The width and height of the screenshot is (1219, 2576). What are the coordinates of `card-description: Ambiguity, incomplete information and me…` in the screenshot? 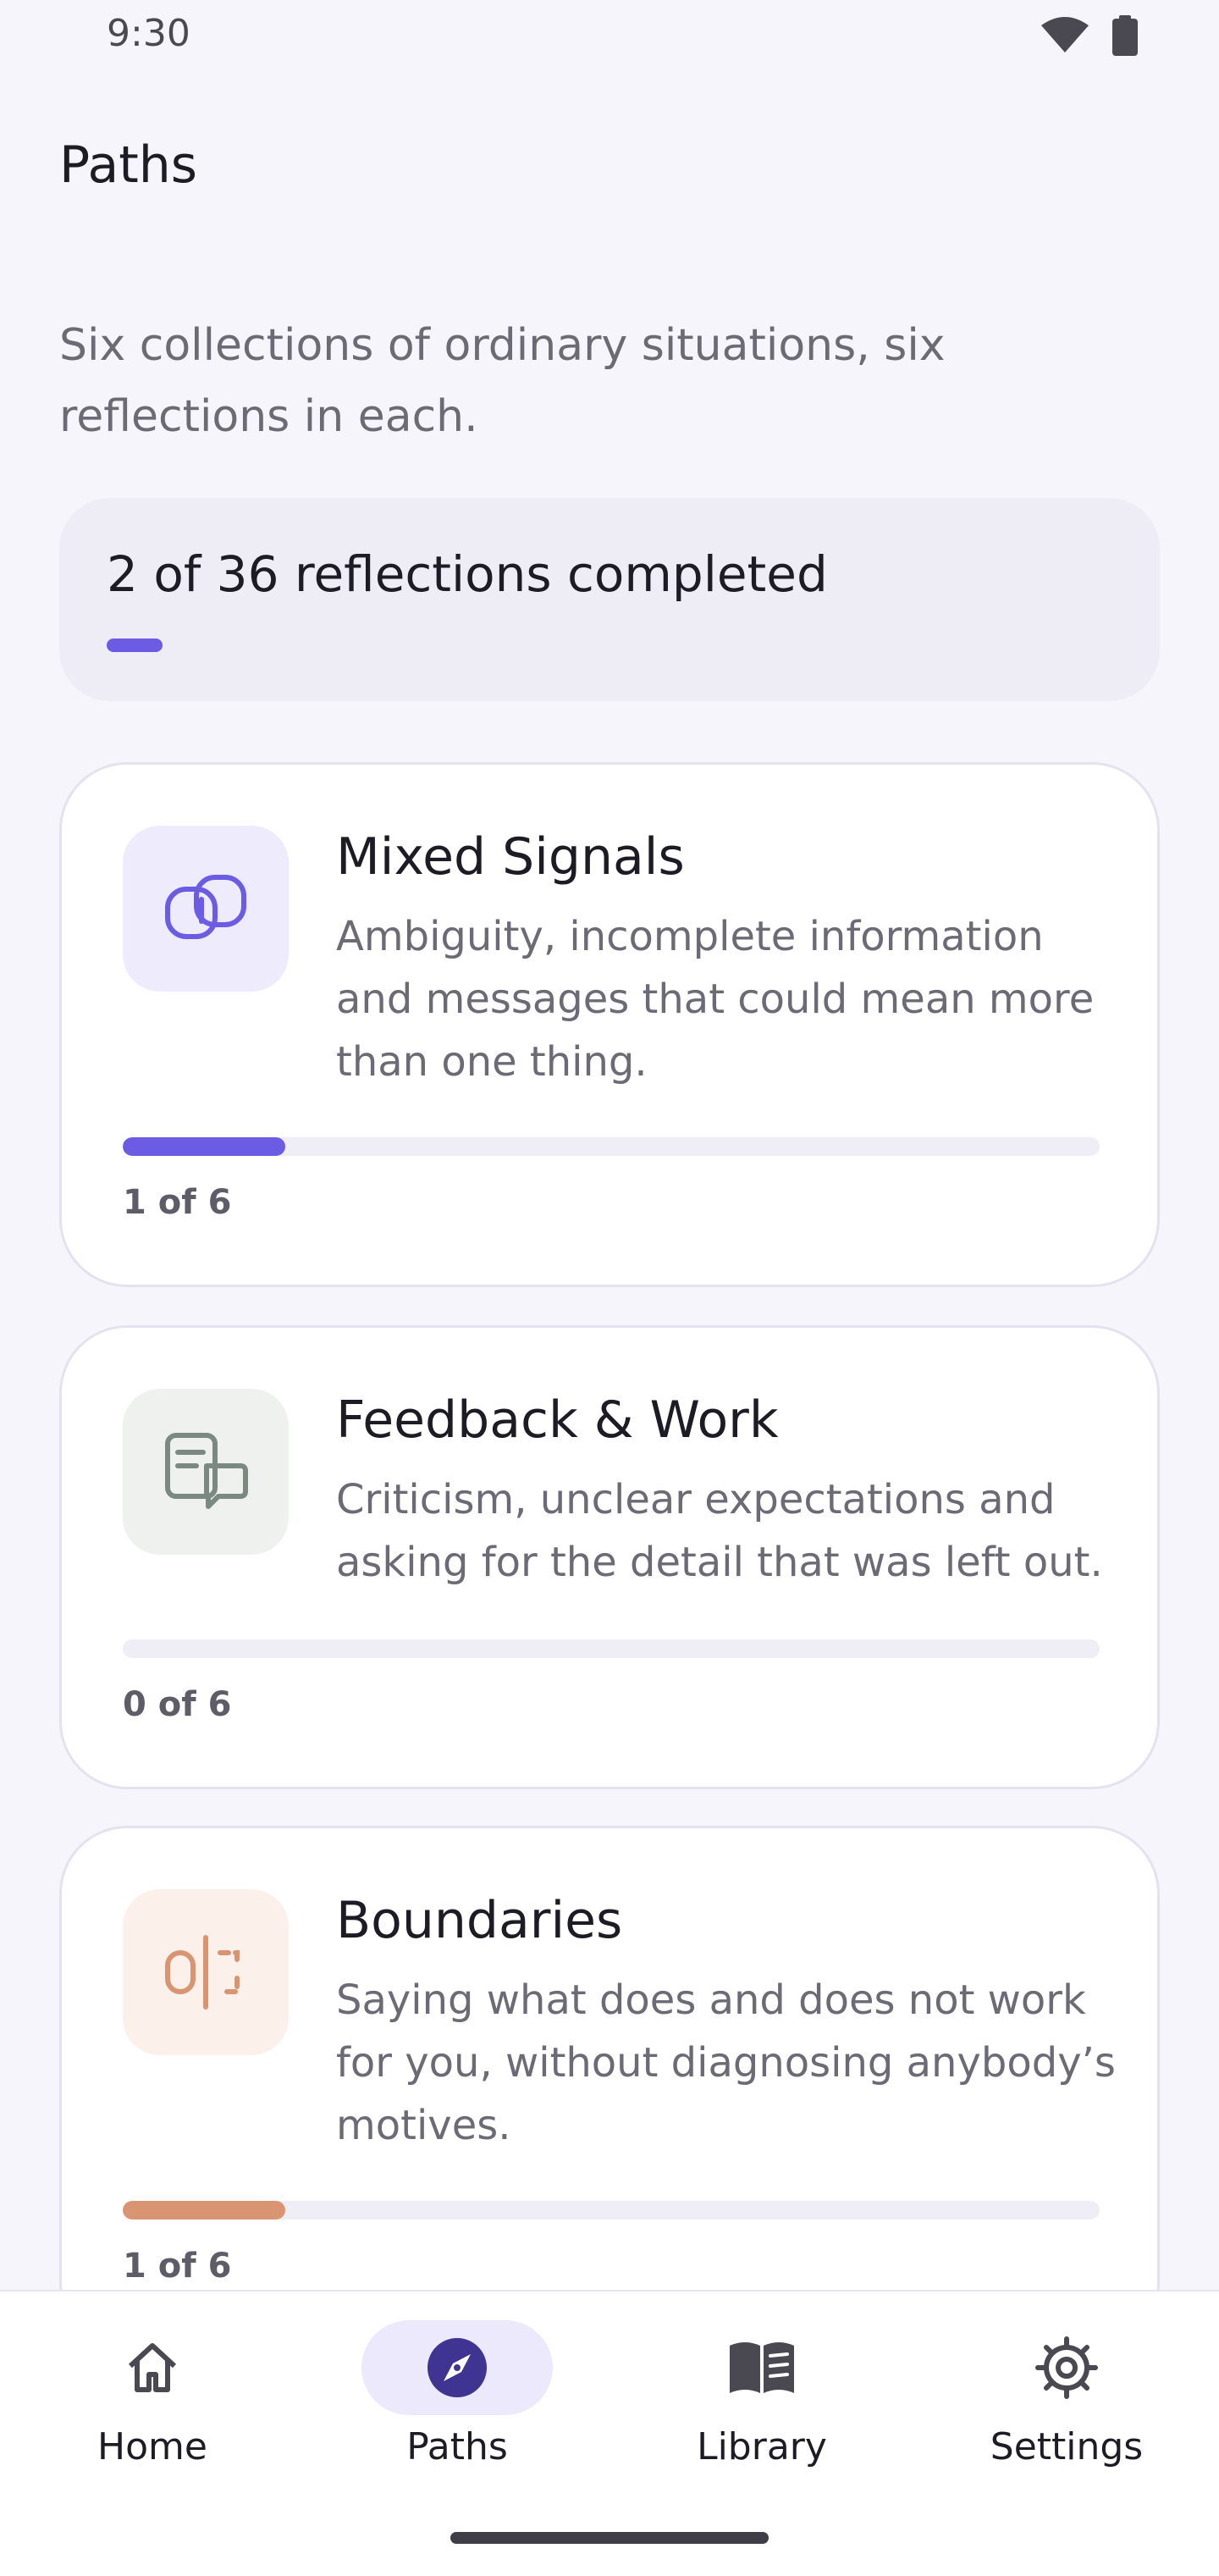 It's located at (715, 1000).